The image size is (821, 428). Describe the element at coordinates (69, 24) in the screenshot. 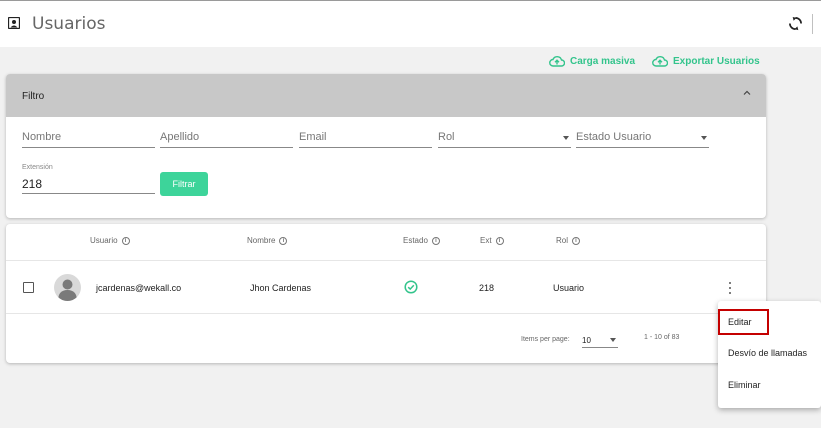

I see `page-title: Usuarios` at that location.